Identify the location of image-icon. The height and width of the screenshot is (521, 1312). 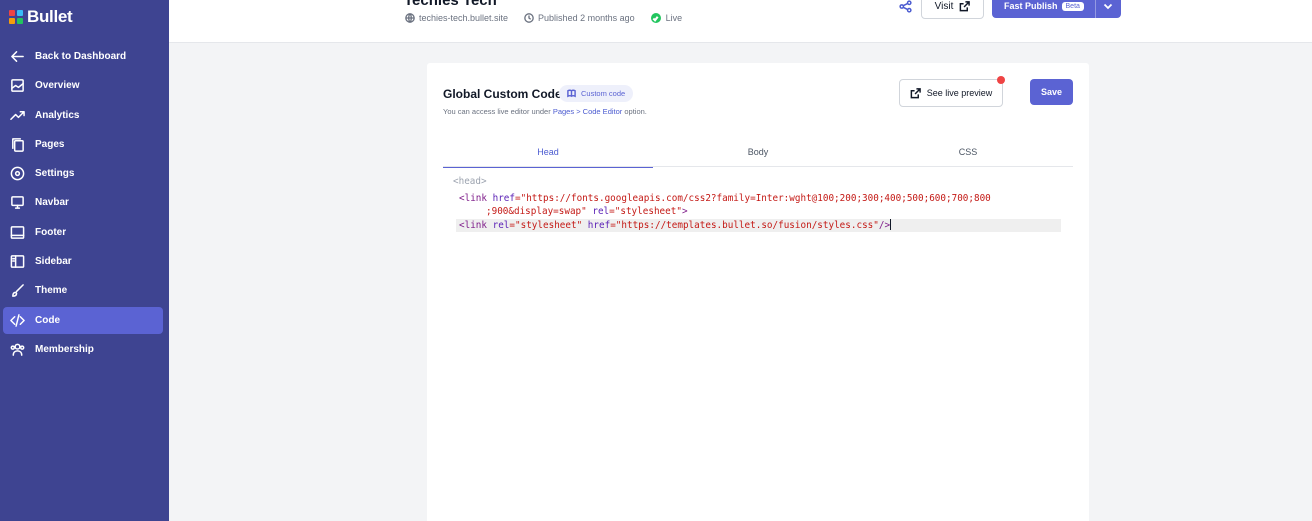
(17, 86).